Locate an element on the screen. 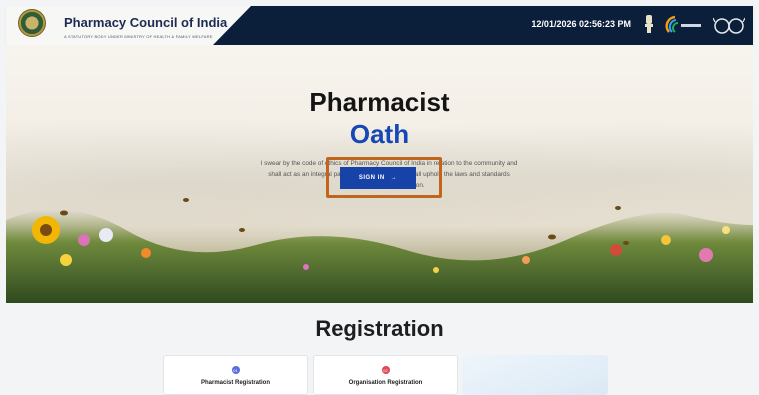  sign-in-label: SIGN IN is located at coordinates (371, 178).